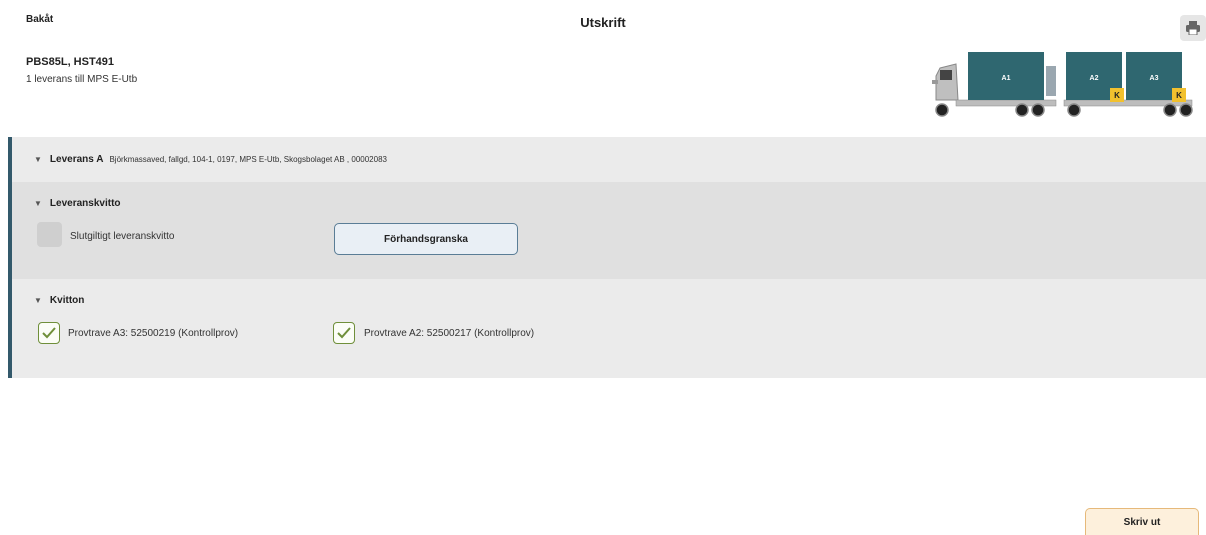  Describe the element at coordinates (1142, 521) in the screenshot. I see `print-button: Skriv ut` at that location.